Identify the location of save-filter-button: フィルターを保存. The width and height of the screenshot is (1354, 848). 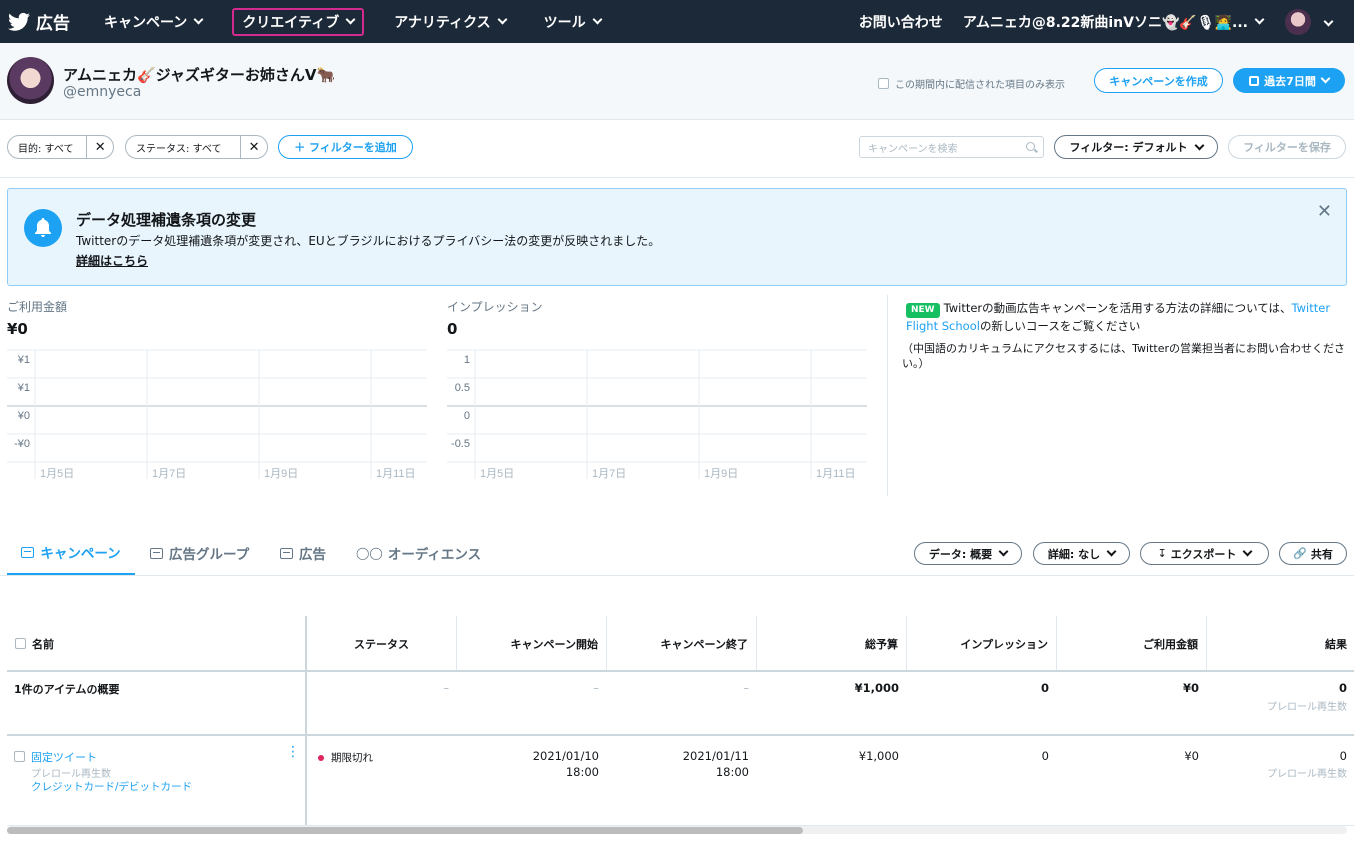
(1287, 147).